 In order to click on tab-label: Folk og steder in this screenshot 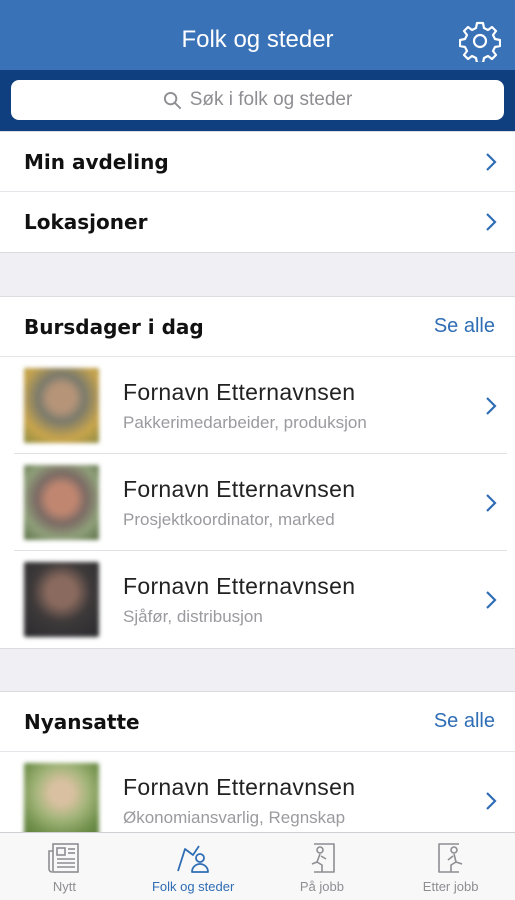, I will do `click(193, 886)`.